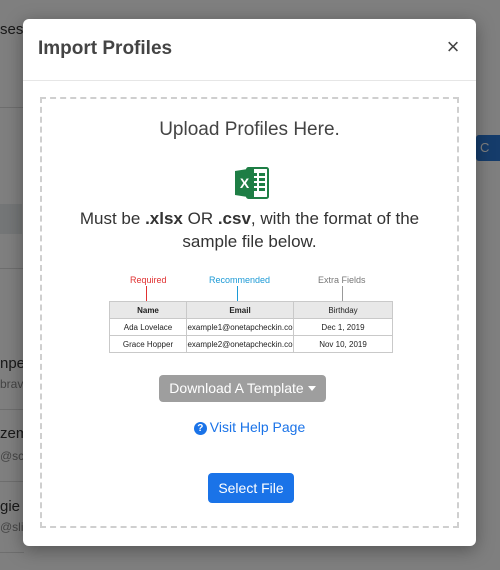 The height and width of the screenshot is (570, 500). What do you see at coordinates (342, 280) in the screenshot?
I see `extra-fields-label: Extra Fields` at bounding box center [342, 280].